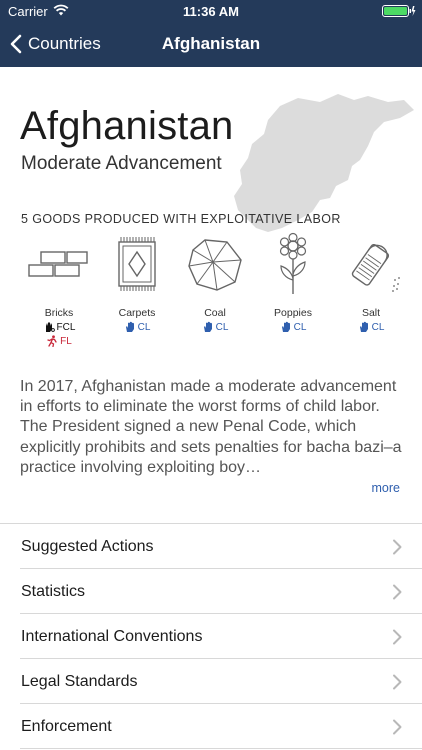 Image resolution: width=422 pixels, height=750 pixels. Describe the element at coordinates (121, 163) in the screenshot. I see `advancement-level: Moderate Advancement` at that location.